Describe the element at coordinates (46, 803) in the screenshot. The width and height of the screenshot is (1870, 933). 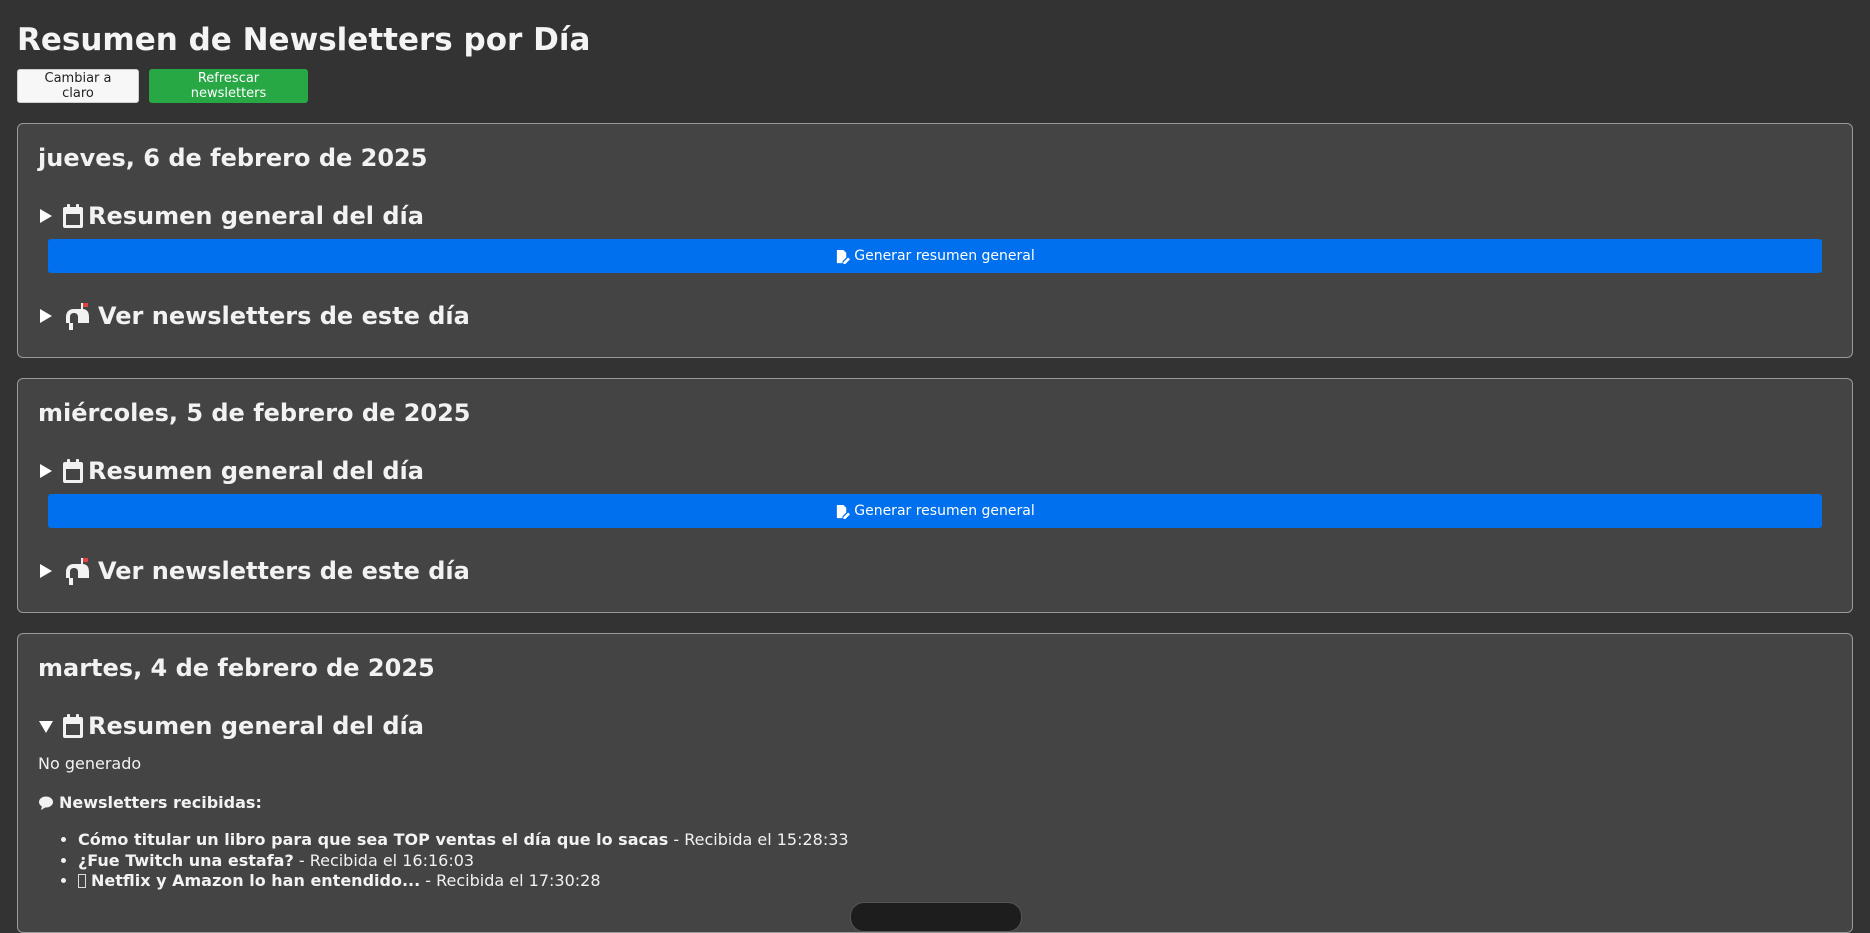
I see `speech-bubble-icon` at that location.